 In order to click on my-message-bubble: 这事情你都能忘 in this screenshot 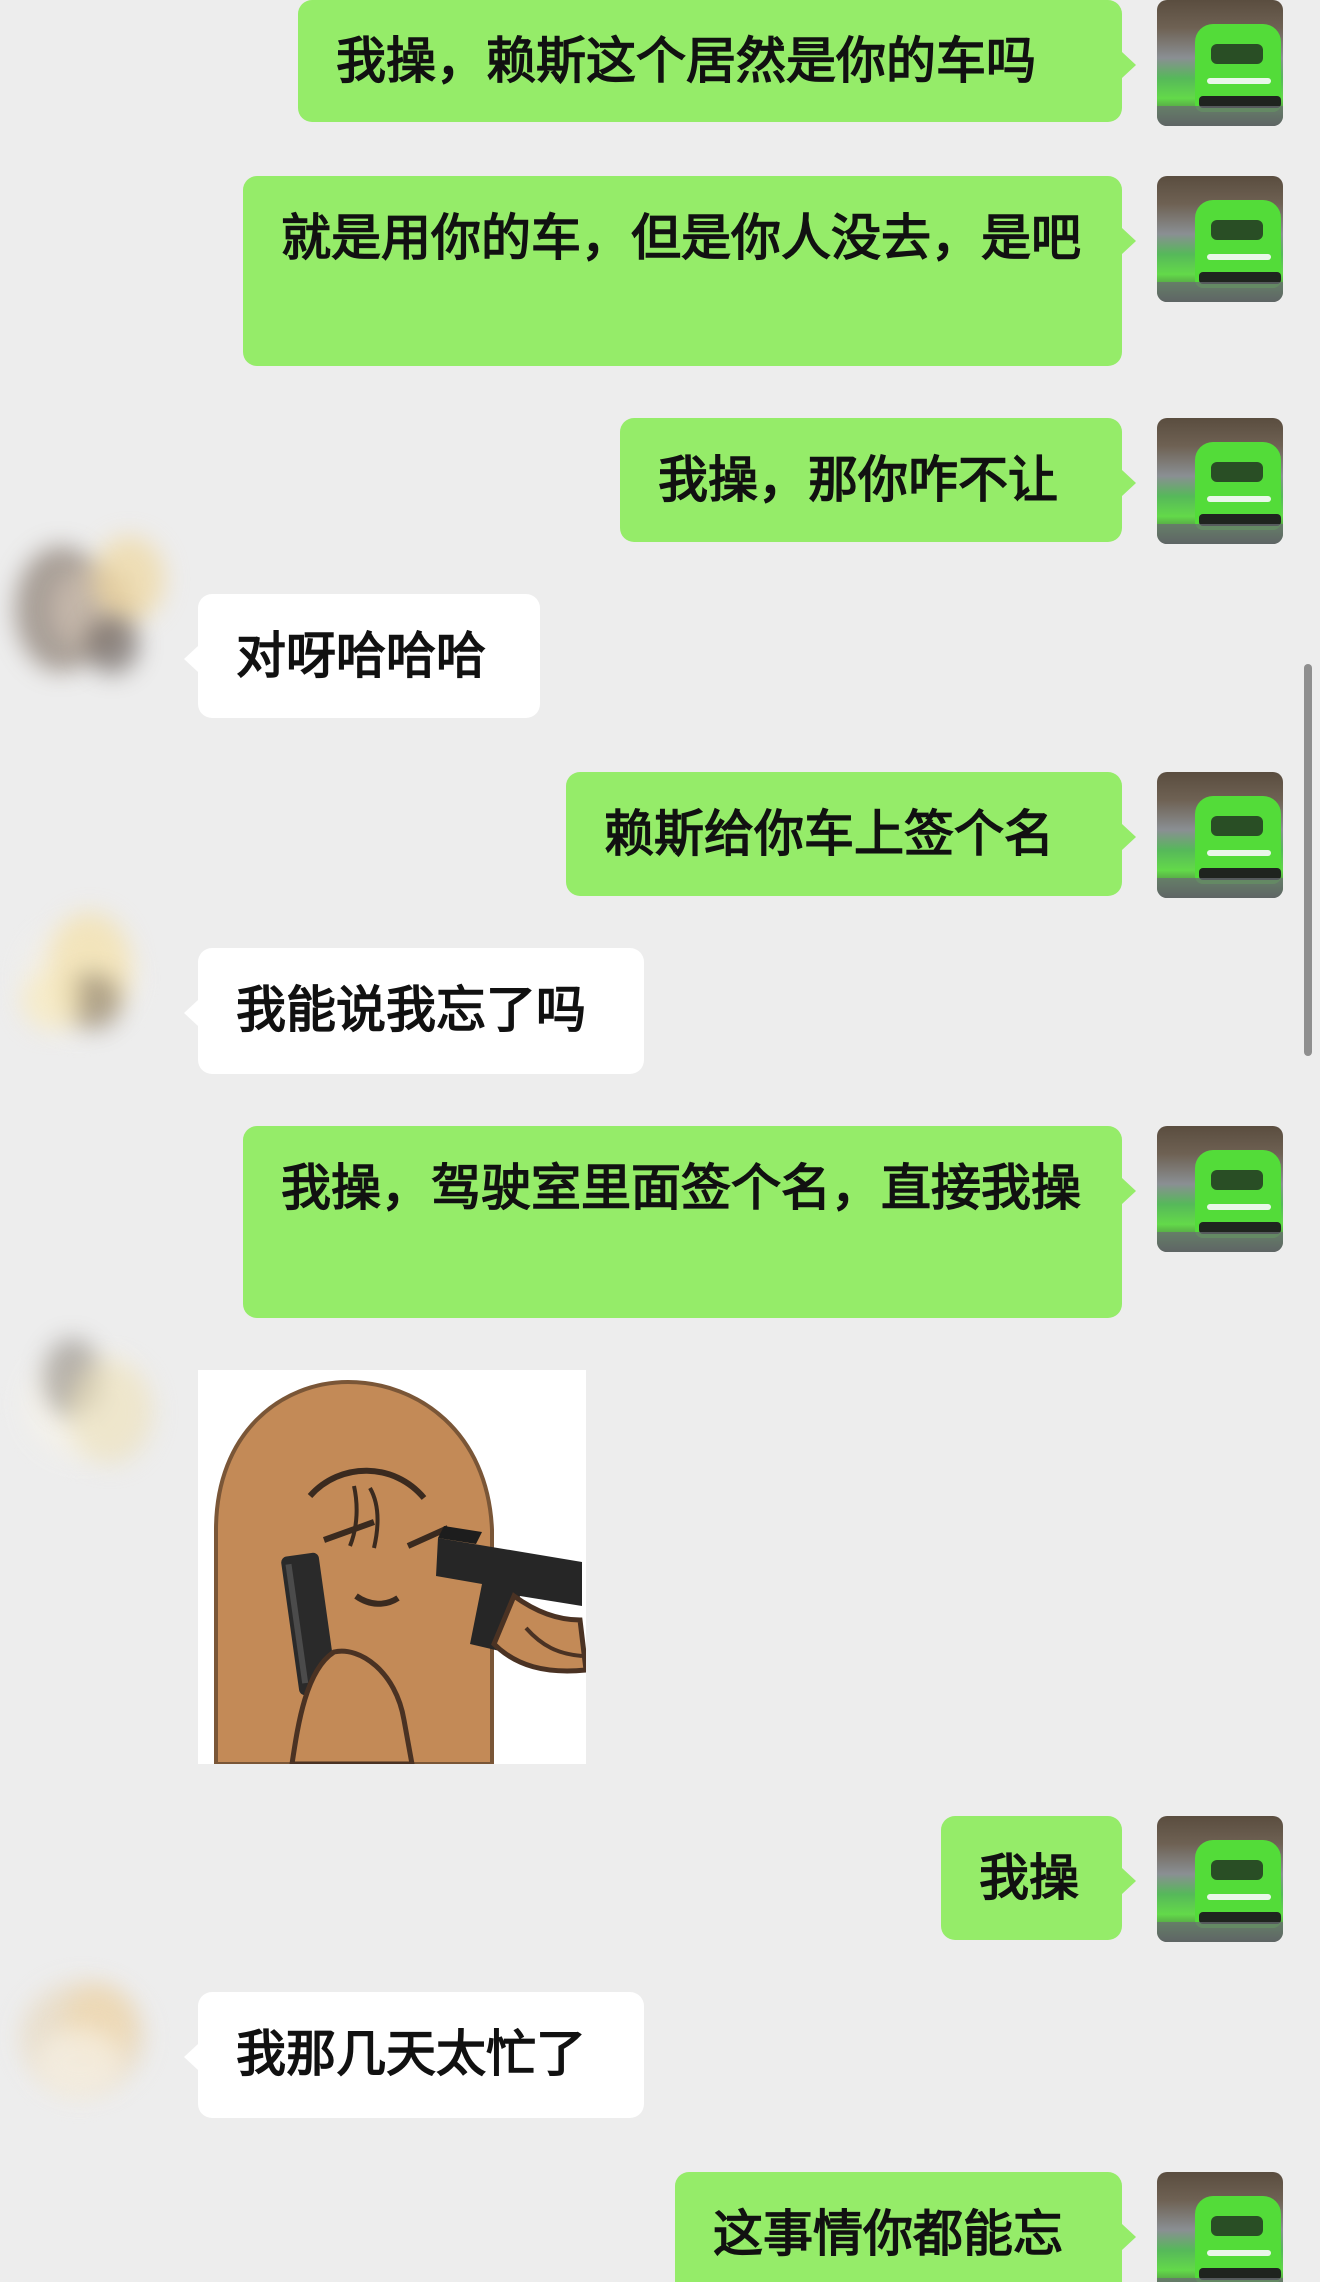, I will do `click(905, 2227)`.